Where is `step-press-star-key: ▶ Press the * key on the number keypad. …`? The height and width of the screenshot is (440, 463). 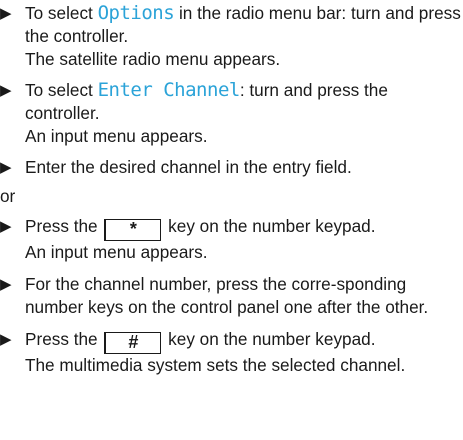
step-press-star-key: ▶ Press the * key on the number keypad. … is located at coordinates (231, 239).